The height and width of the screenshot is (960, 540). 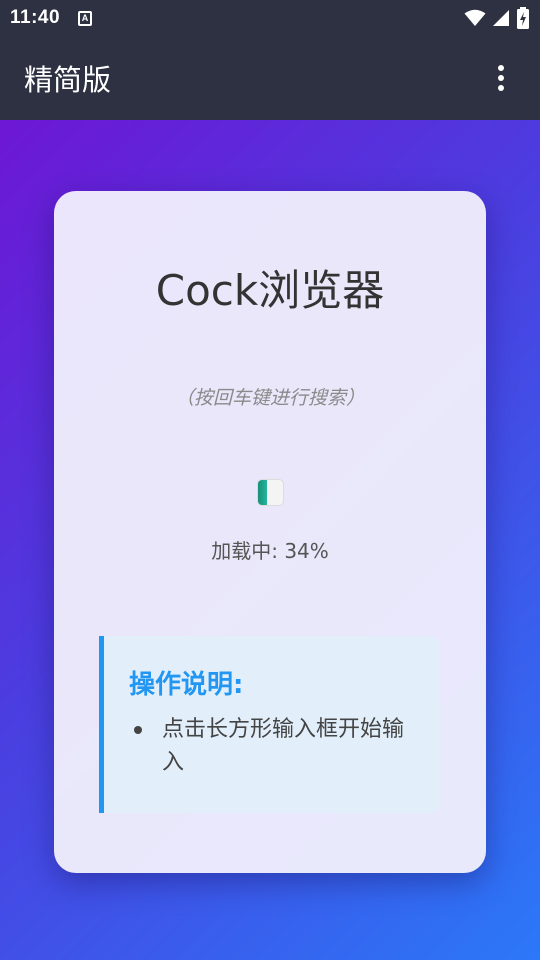 I want to click on instructions-list: 点击长方形输入框开始输入, so click(x=277, y=746).